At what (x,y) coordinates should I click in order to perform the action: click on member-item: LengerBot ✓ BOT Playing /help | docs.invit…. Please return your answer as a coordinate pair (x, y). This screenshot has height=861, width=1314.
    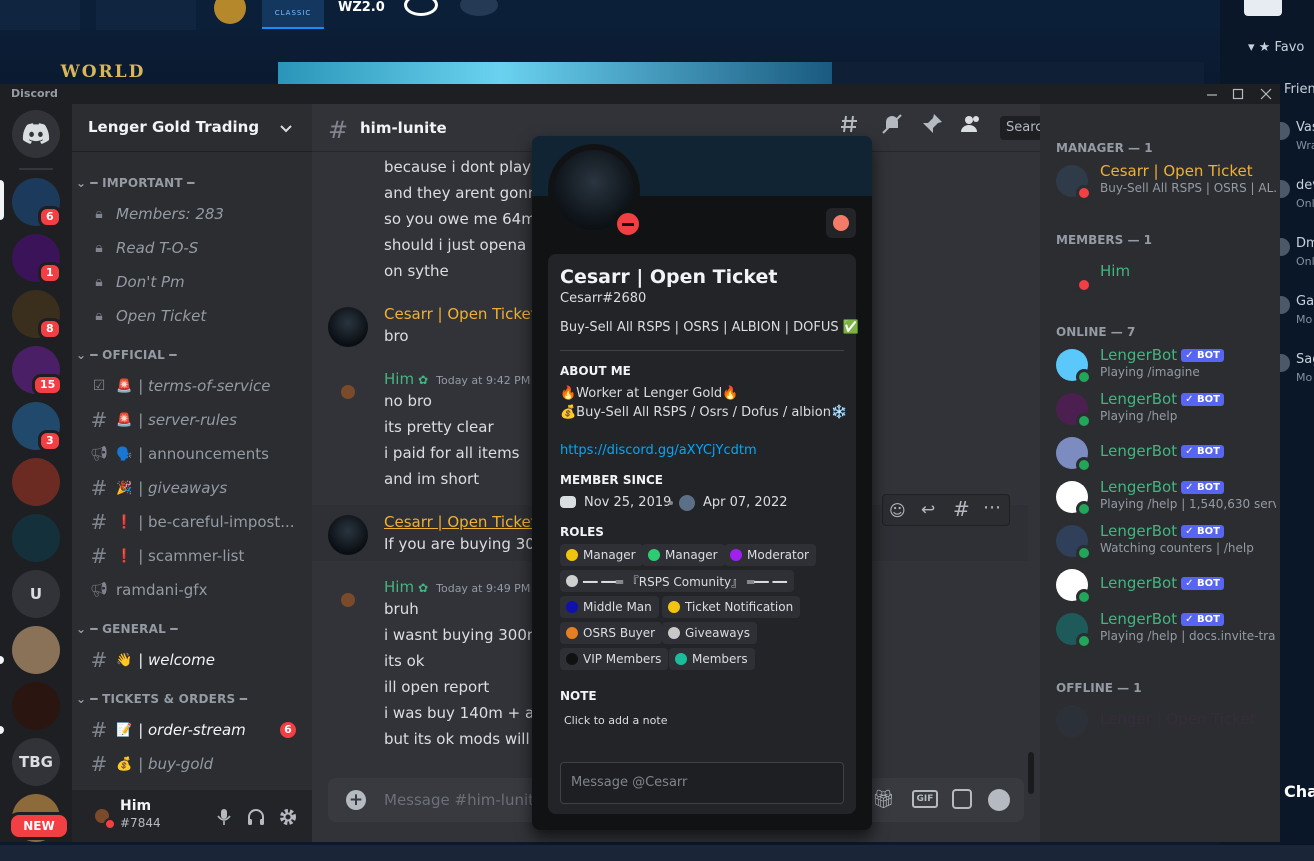
    Looking at the image, I should click on (1160, 629).